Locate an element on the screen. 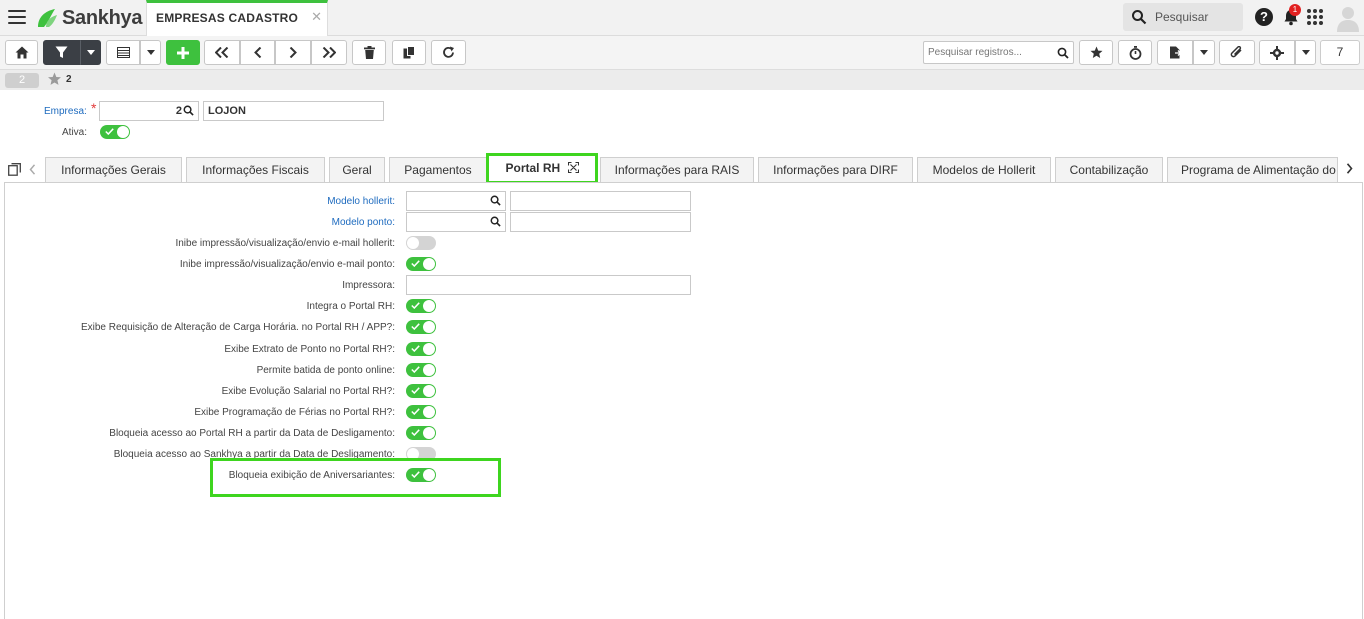 Image resolution: width=1364 pixels, height=619 pixels. modelo-hollerit-code-input is located at coordinates (456, 201).